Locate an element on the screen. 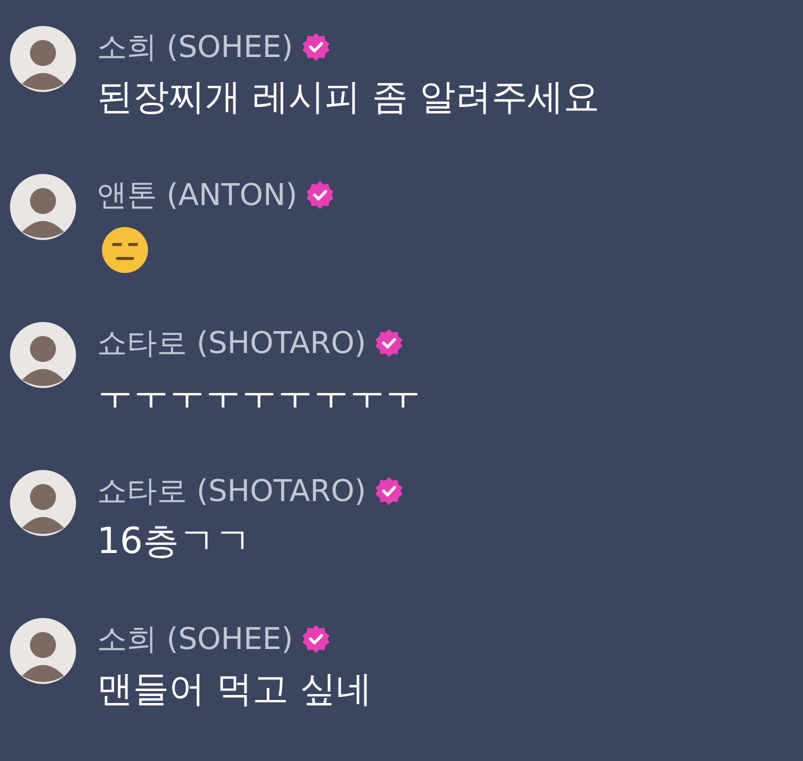 The image size is (803, 761). message-text: ㅜㅜㅜㅜㅜㅜㅜㅜㅜ is located at coordinates (259, 394).